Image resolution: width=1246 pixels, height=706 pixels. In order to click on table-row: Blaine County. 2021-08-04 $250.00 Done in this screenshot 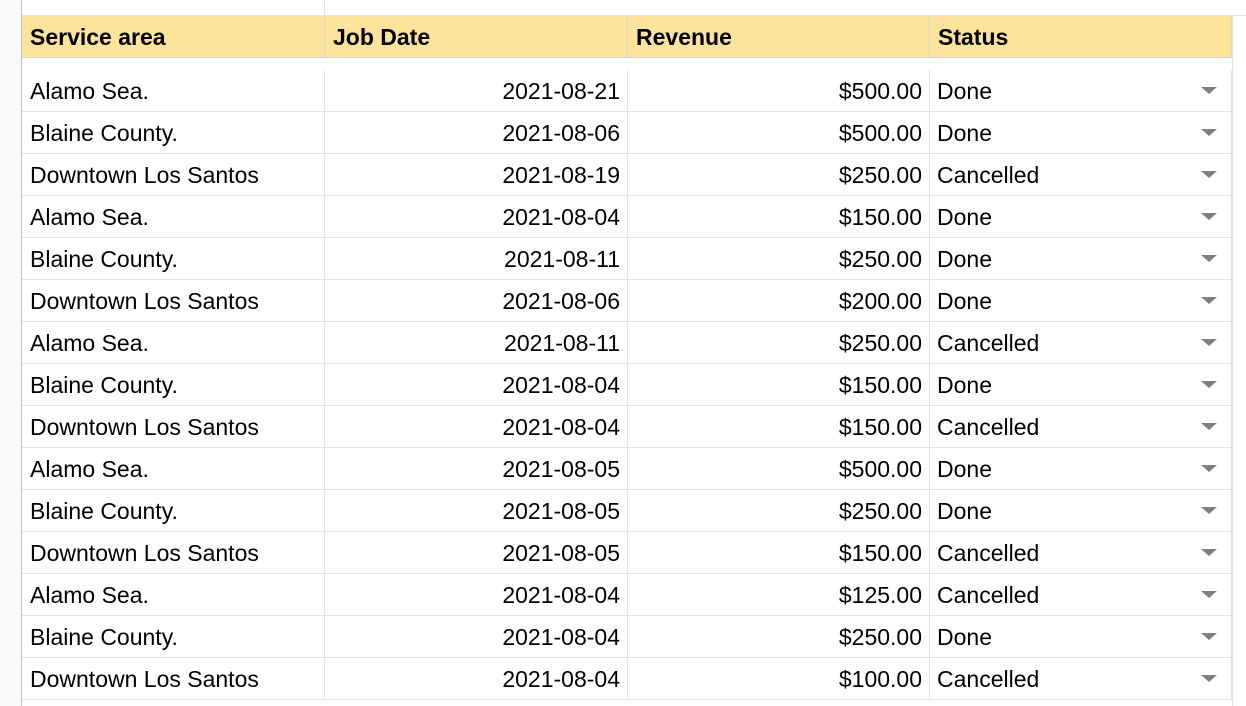, I will do `click(627, 637)`.